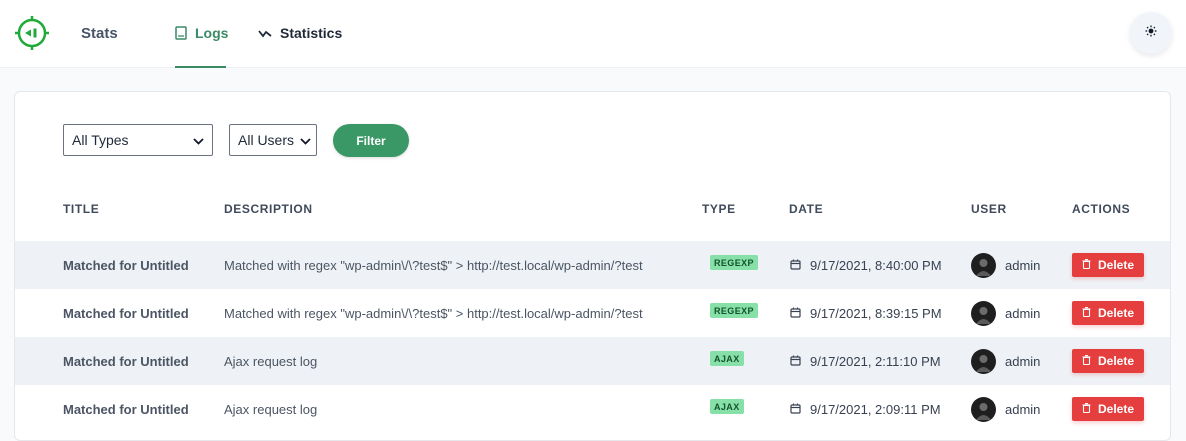  What do you see at coordinates (806, 209) in the screenshot?
I see `column-header-date: DATE` at bounding box center [806, 209].